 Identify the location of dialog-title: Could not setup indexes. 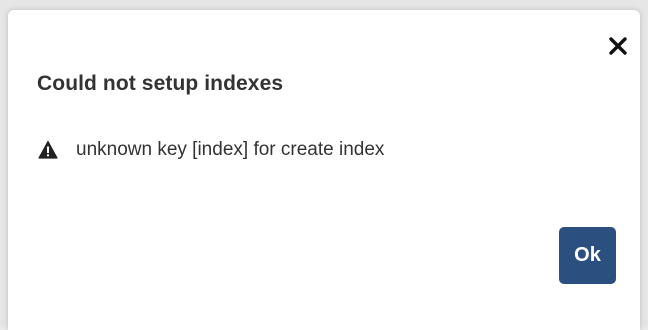
(160, 83).